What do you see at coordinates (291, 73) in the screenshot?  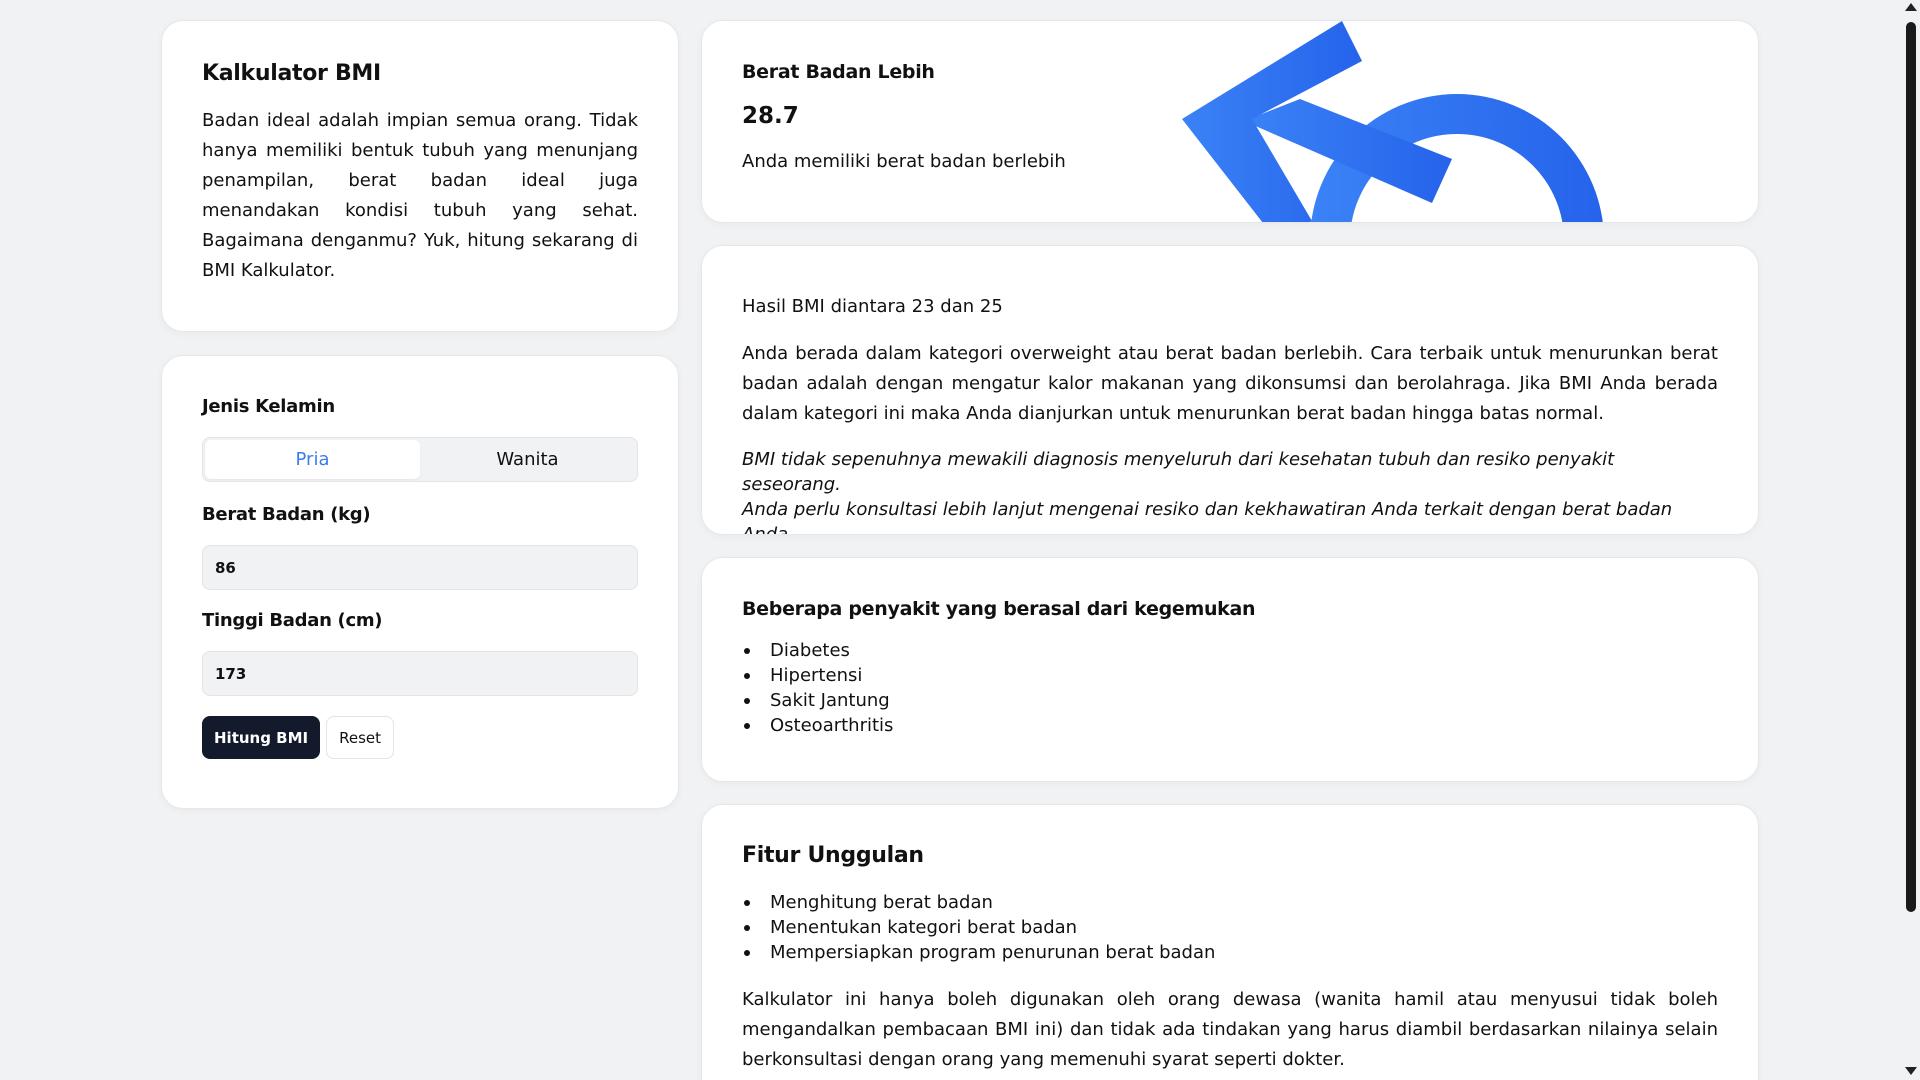 I see `app-title: Kalkulator BMI` at bounding box center [291, 73].